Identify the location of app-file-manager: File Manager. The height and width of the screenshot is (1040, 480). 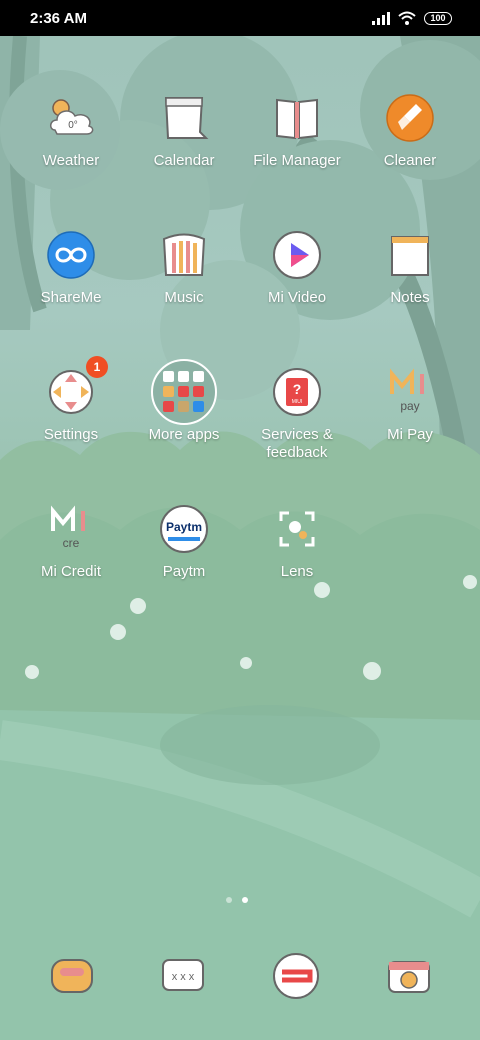
(297, 131).